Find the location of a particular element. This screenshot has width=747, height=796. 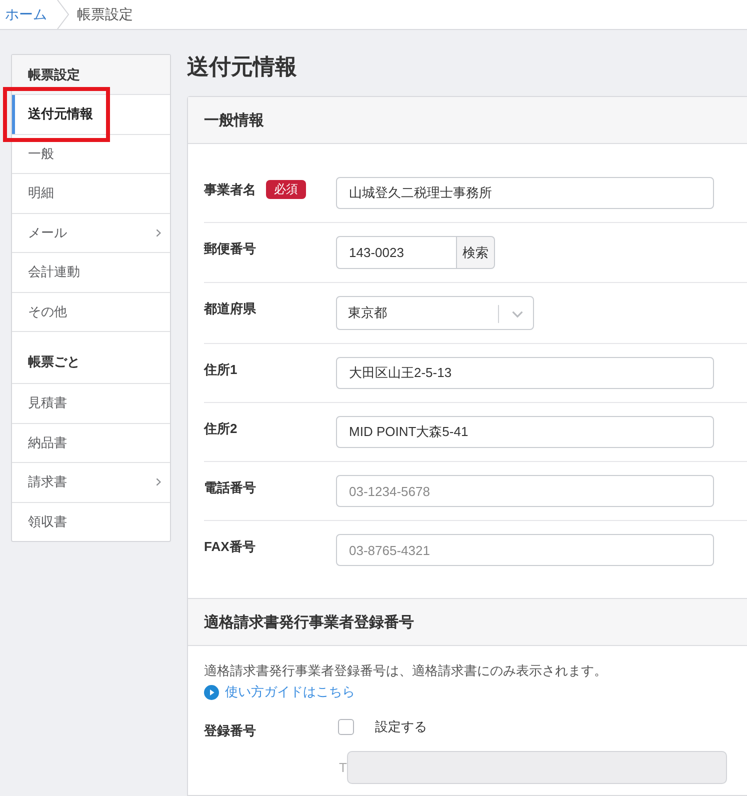

prefix-text: T is located at coordinates (343, 767).